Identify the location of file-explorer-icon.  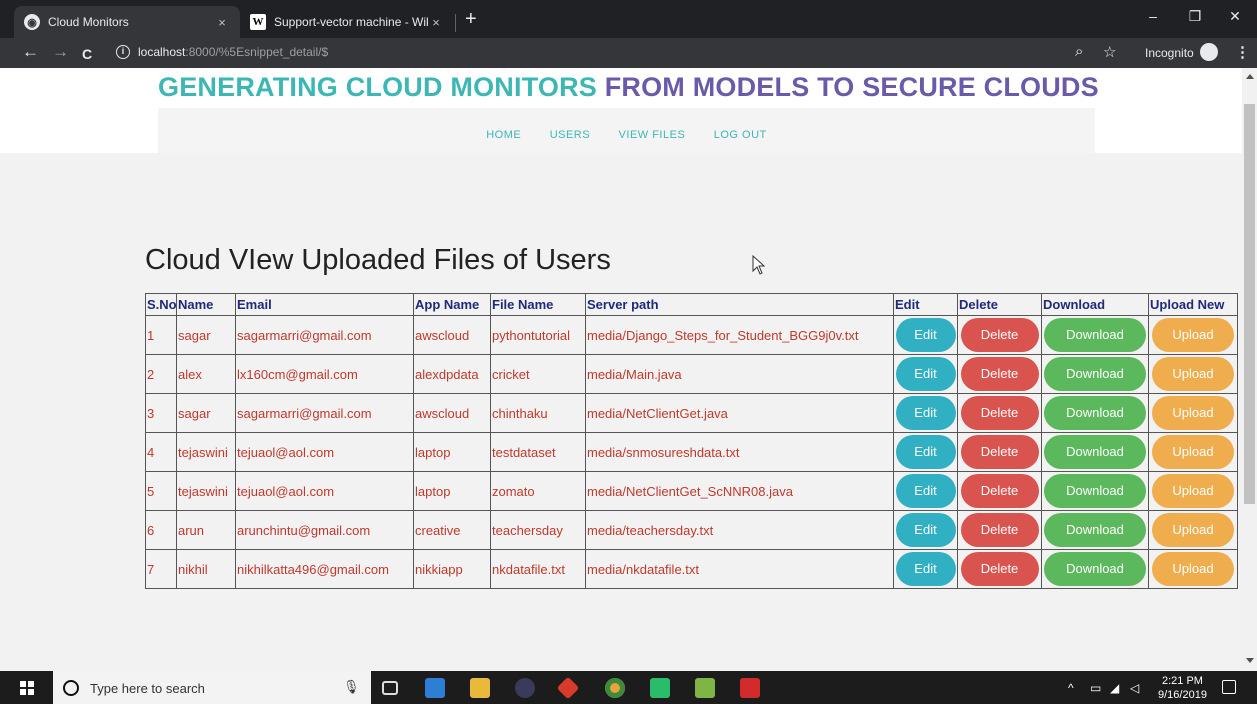
(480, 688).